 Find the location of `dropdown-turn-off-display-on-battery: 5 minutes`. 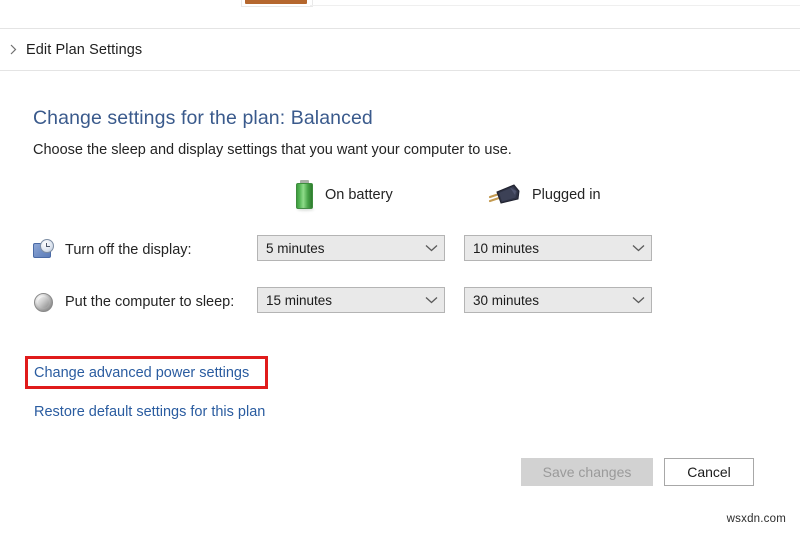

dropdown-turn-off-display-on-battery: 5 minutes is located at coordinates (351, 248).